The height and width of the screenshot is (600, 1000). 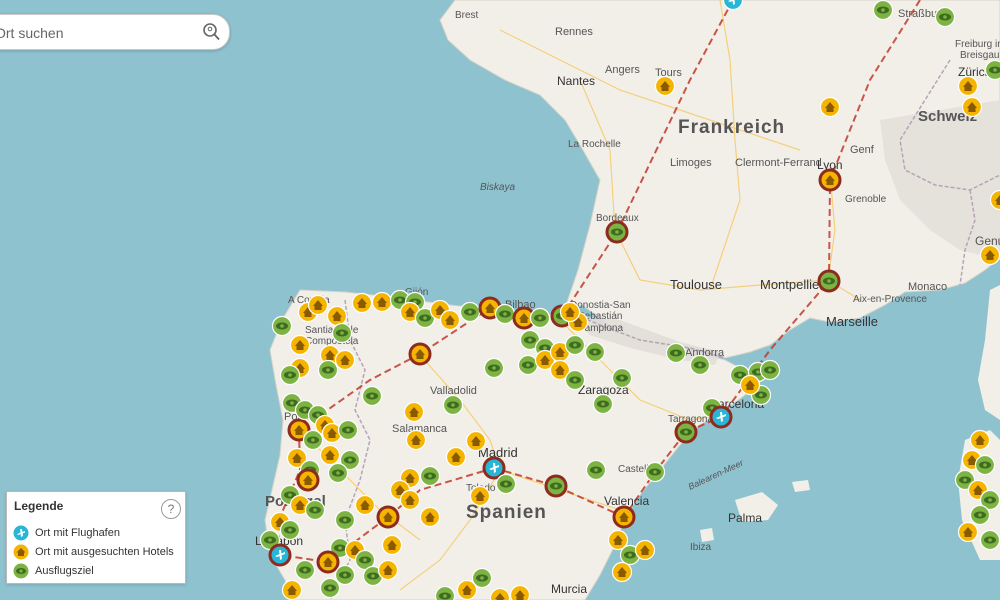 What do you see at coordinates (104, 552) in the screenshot?
I see `legend-label: Ort mit ausgesuchten Hotels` at bounding box center [104, 552].